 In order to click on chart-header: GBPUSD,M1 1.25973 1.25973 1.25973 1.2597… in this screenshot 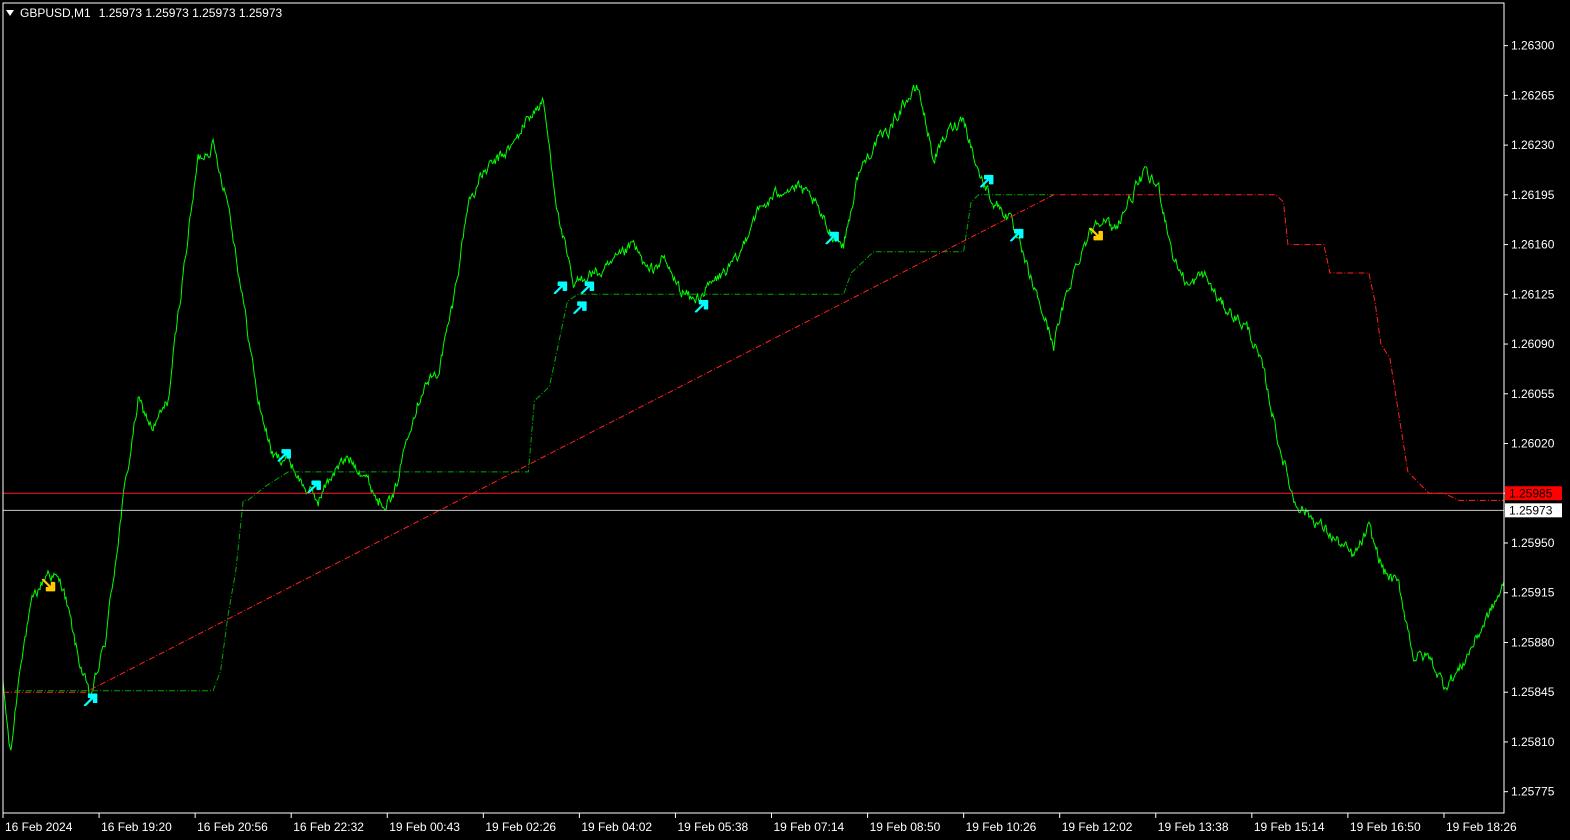, I will do `click(144, 13)`.